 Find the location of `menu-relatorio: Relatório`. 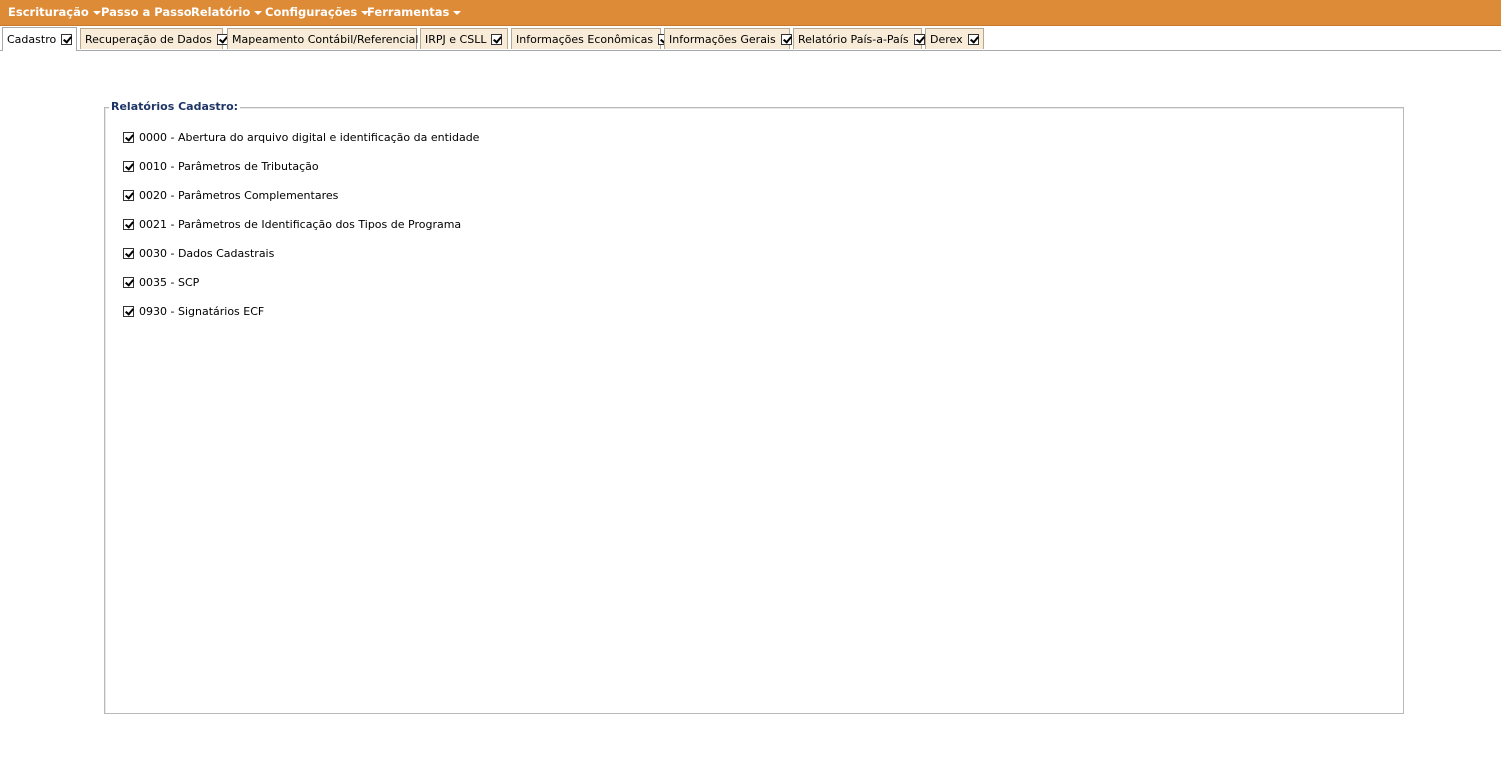

menu-relatorio: Relatório is located at coordinates (227, 12).